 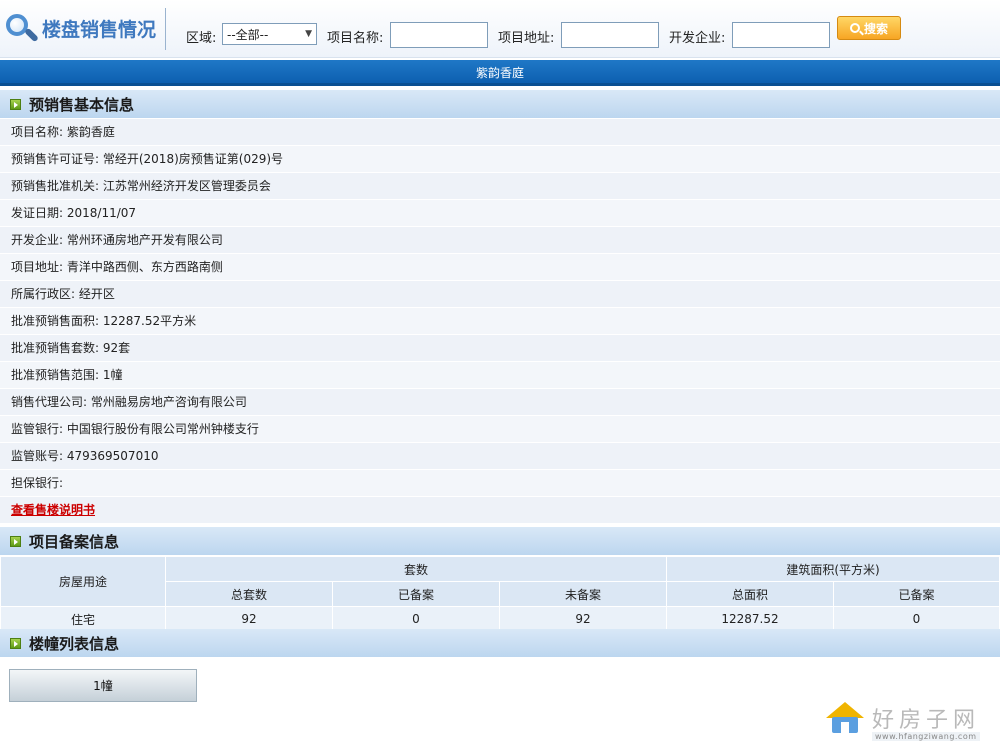 I want to click on chevron-down-icon: ▼, so click(x=308, y=34).